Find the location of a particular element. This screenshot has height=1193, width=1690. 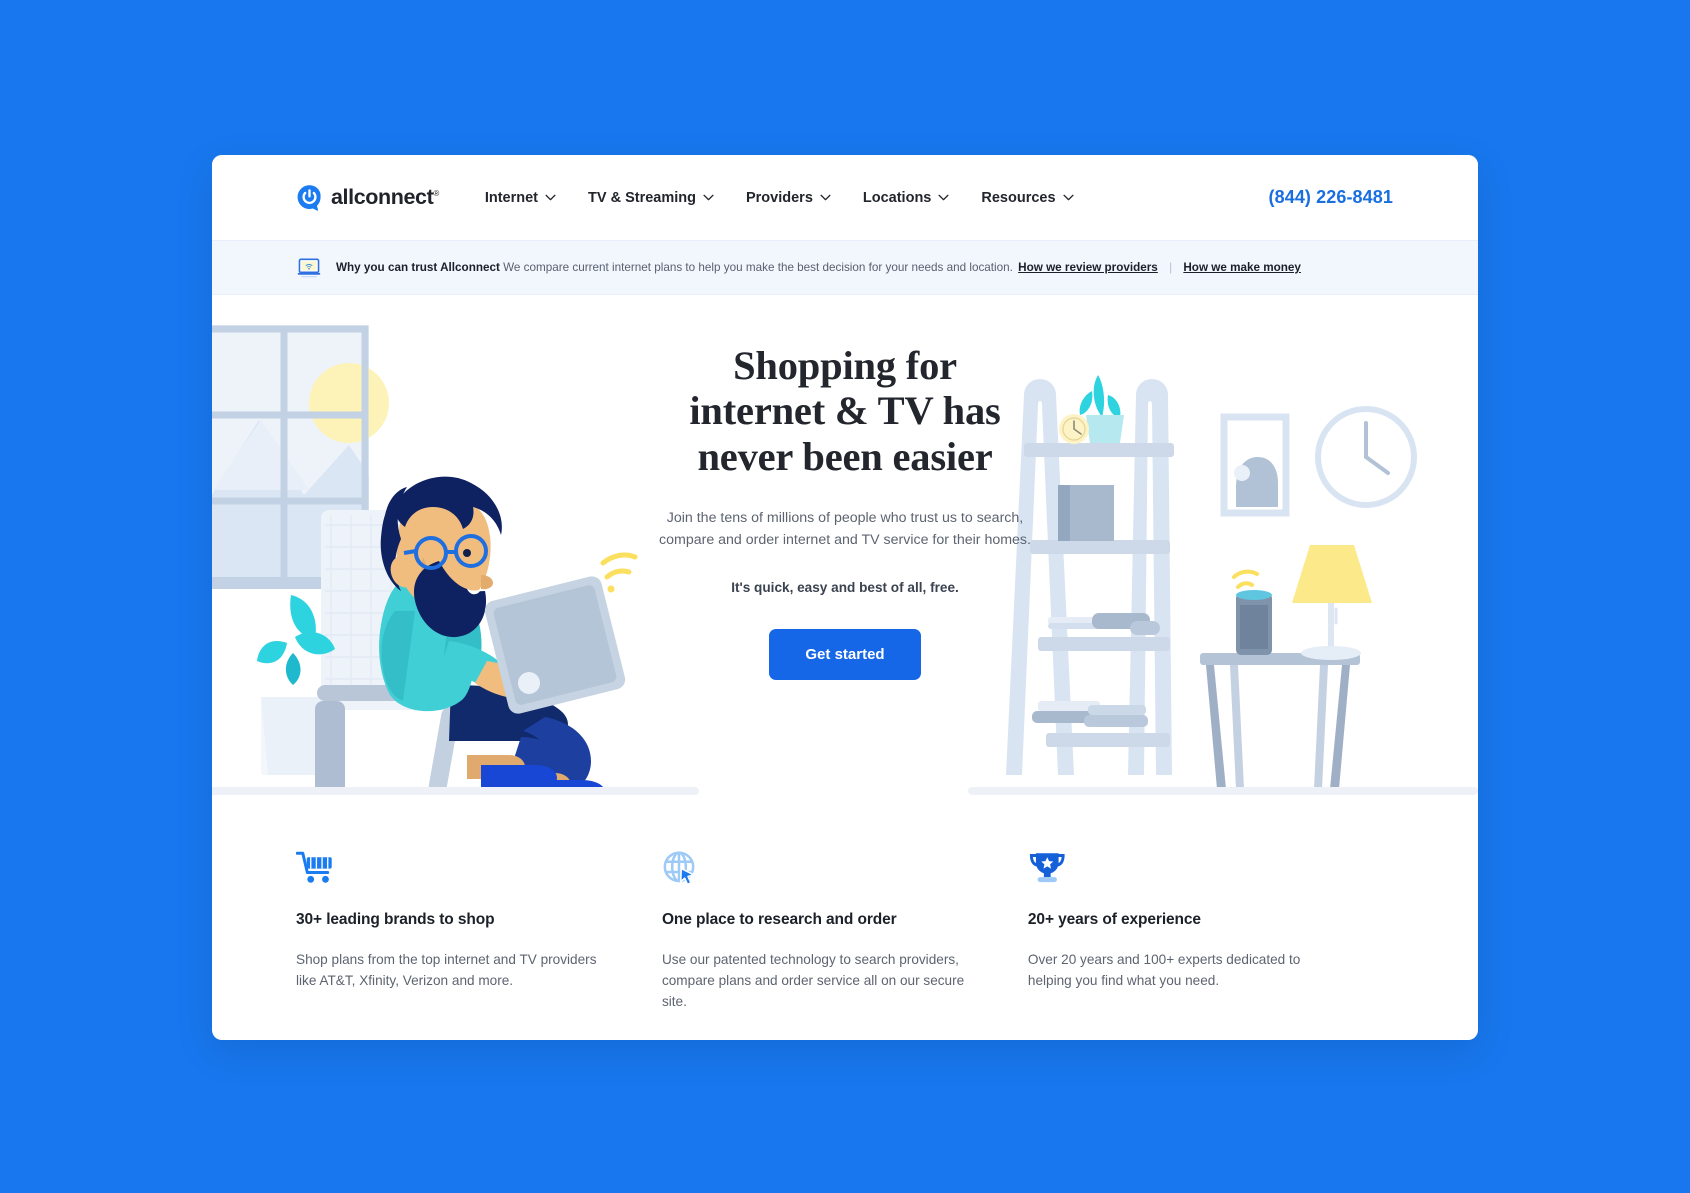

smart-speaker is located at coordinates (1252, 612).